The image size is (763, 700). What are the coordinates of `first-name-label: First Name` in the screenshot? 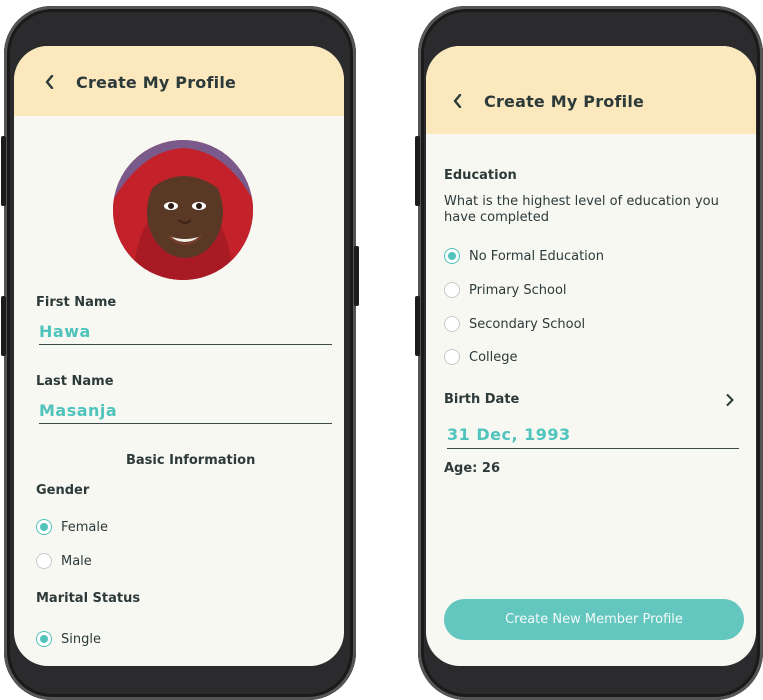 It's located at (76, 302).